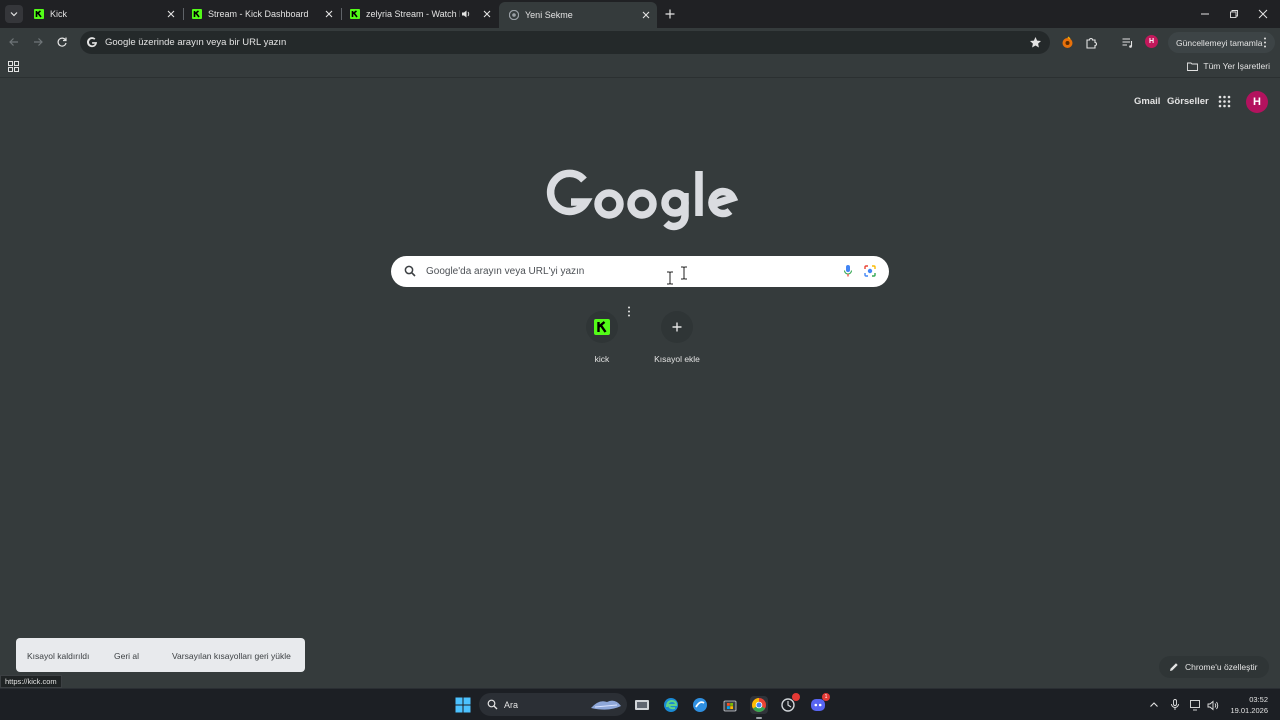  What do you see at coordinates (789, 703) in the screenshot?
I see `app-circle-red-dot` at bounding box center [789, 703].